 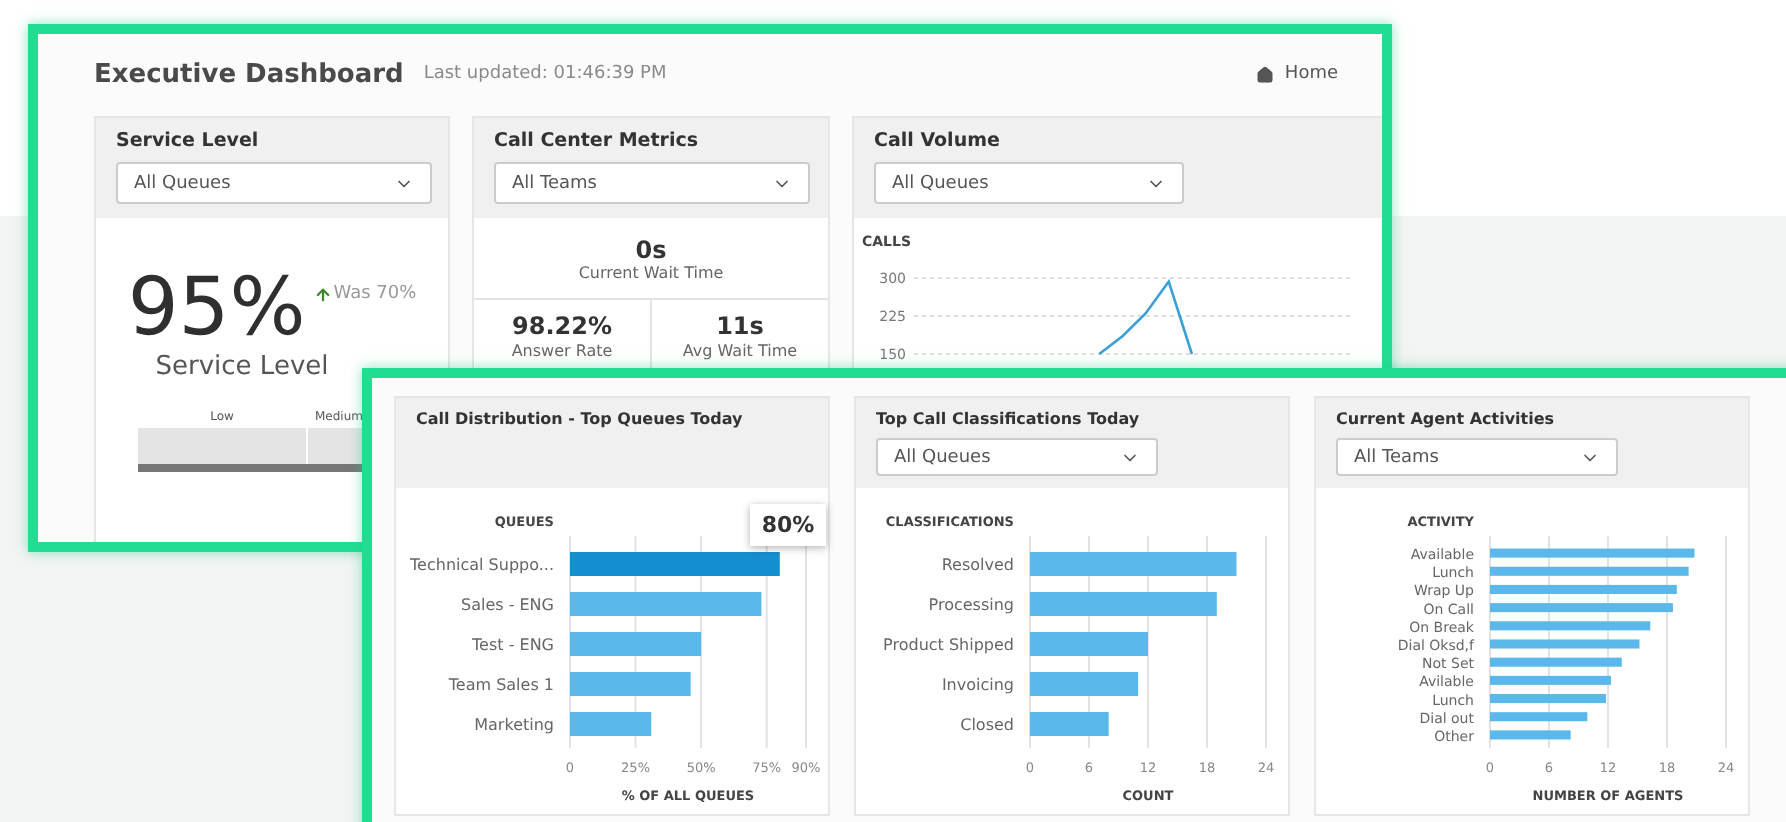 I want to click on category-label: Closed, so click(x=987, y=725).